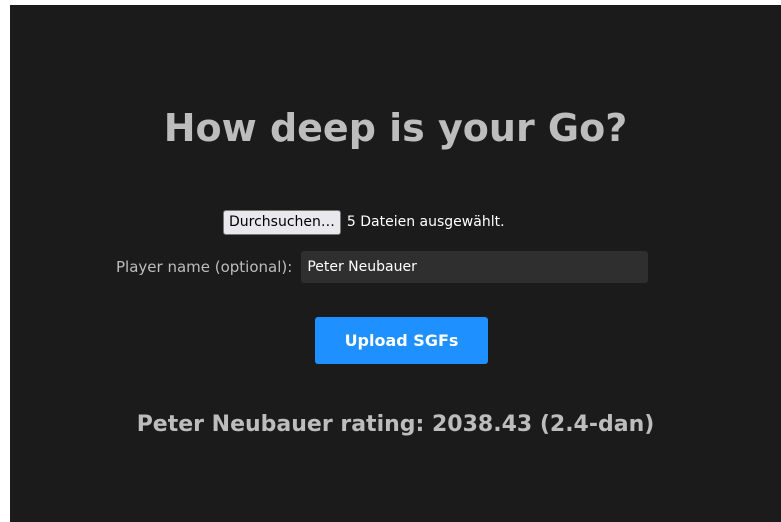  I want to click on player-name-row: Player name (optional):, so click(382, 267).